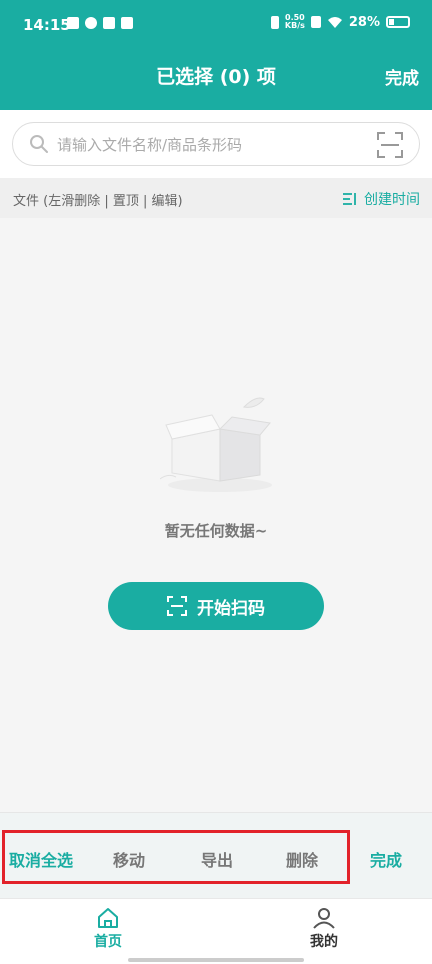  Describe the element at coordinates (216, 531) in the screenshot. I see `empty-message: 暂无任何数据~` at that location.